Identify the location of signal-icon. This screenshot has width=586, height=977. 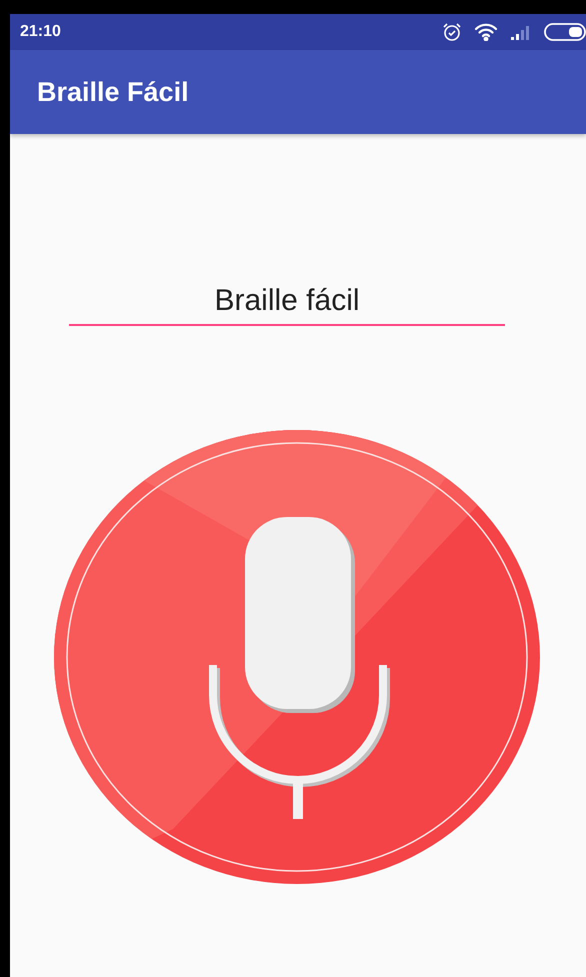
(521, 32).